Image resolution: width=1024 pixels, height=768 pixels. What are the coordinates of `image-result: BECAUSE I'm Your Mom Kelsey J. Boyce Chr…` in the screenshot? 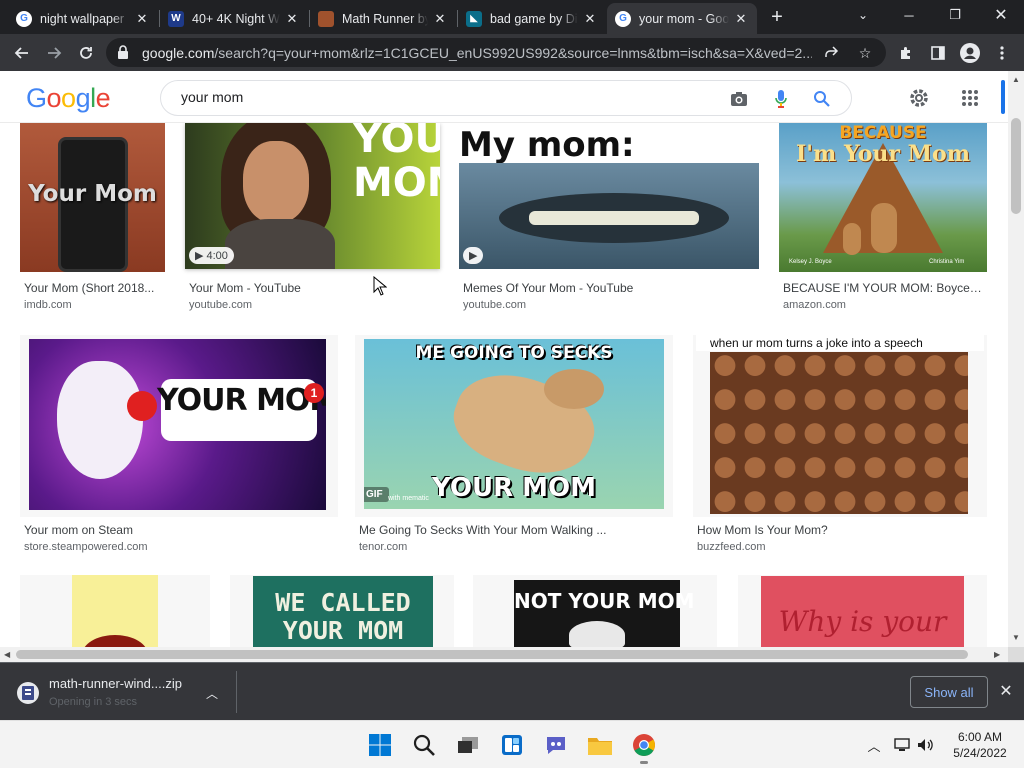 It's located at (883, 218).